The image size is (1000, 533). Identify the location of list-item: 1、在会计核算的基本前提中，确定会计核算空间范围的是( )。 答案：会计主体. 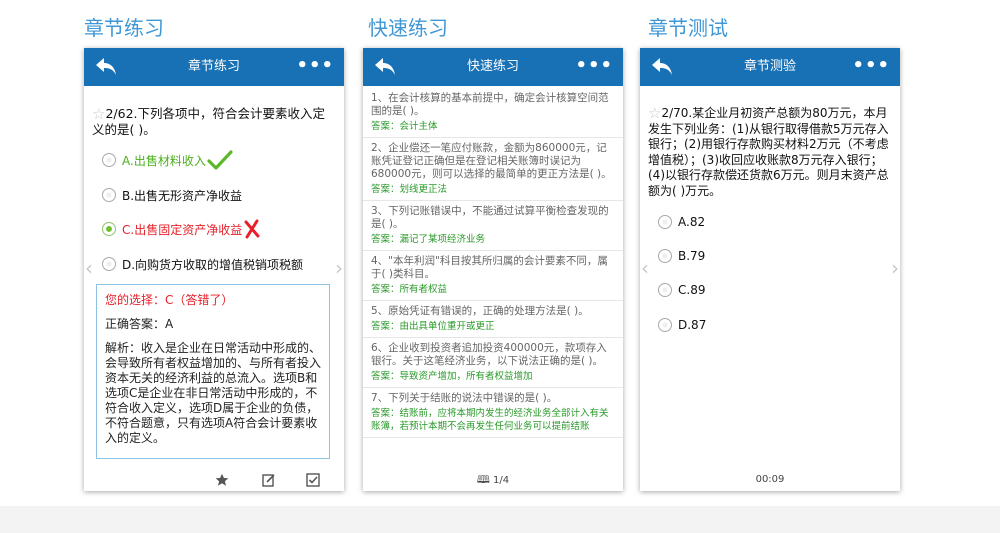
(493, 113).